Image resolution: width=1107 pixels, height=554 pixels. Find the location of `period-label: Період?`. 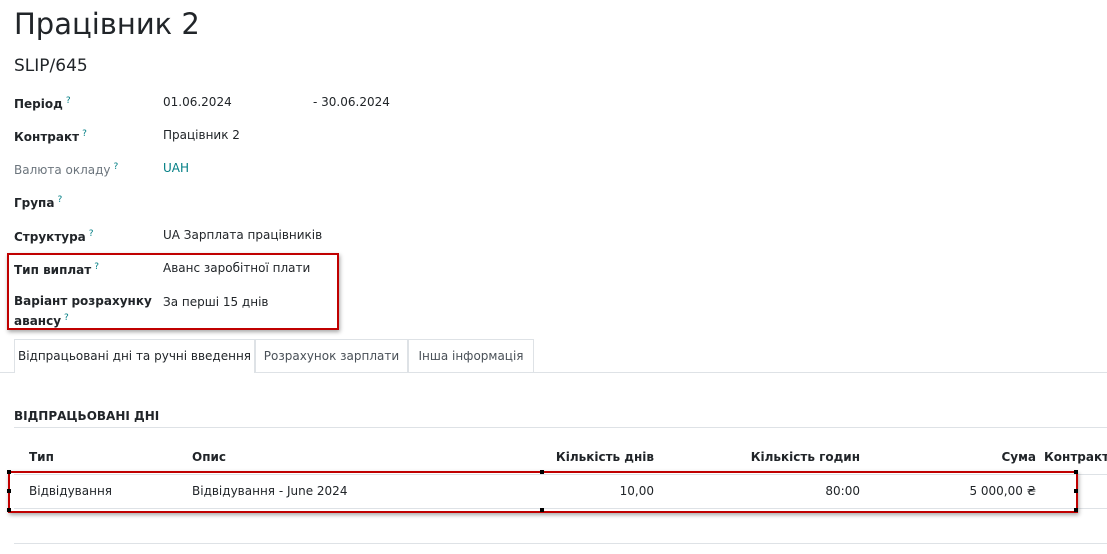

period-label: Період? is located at coordinates (42, 103).